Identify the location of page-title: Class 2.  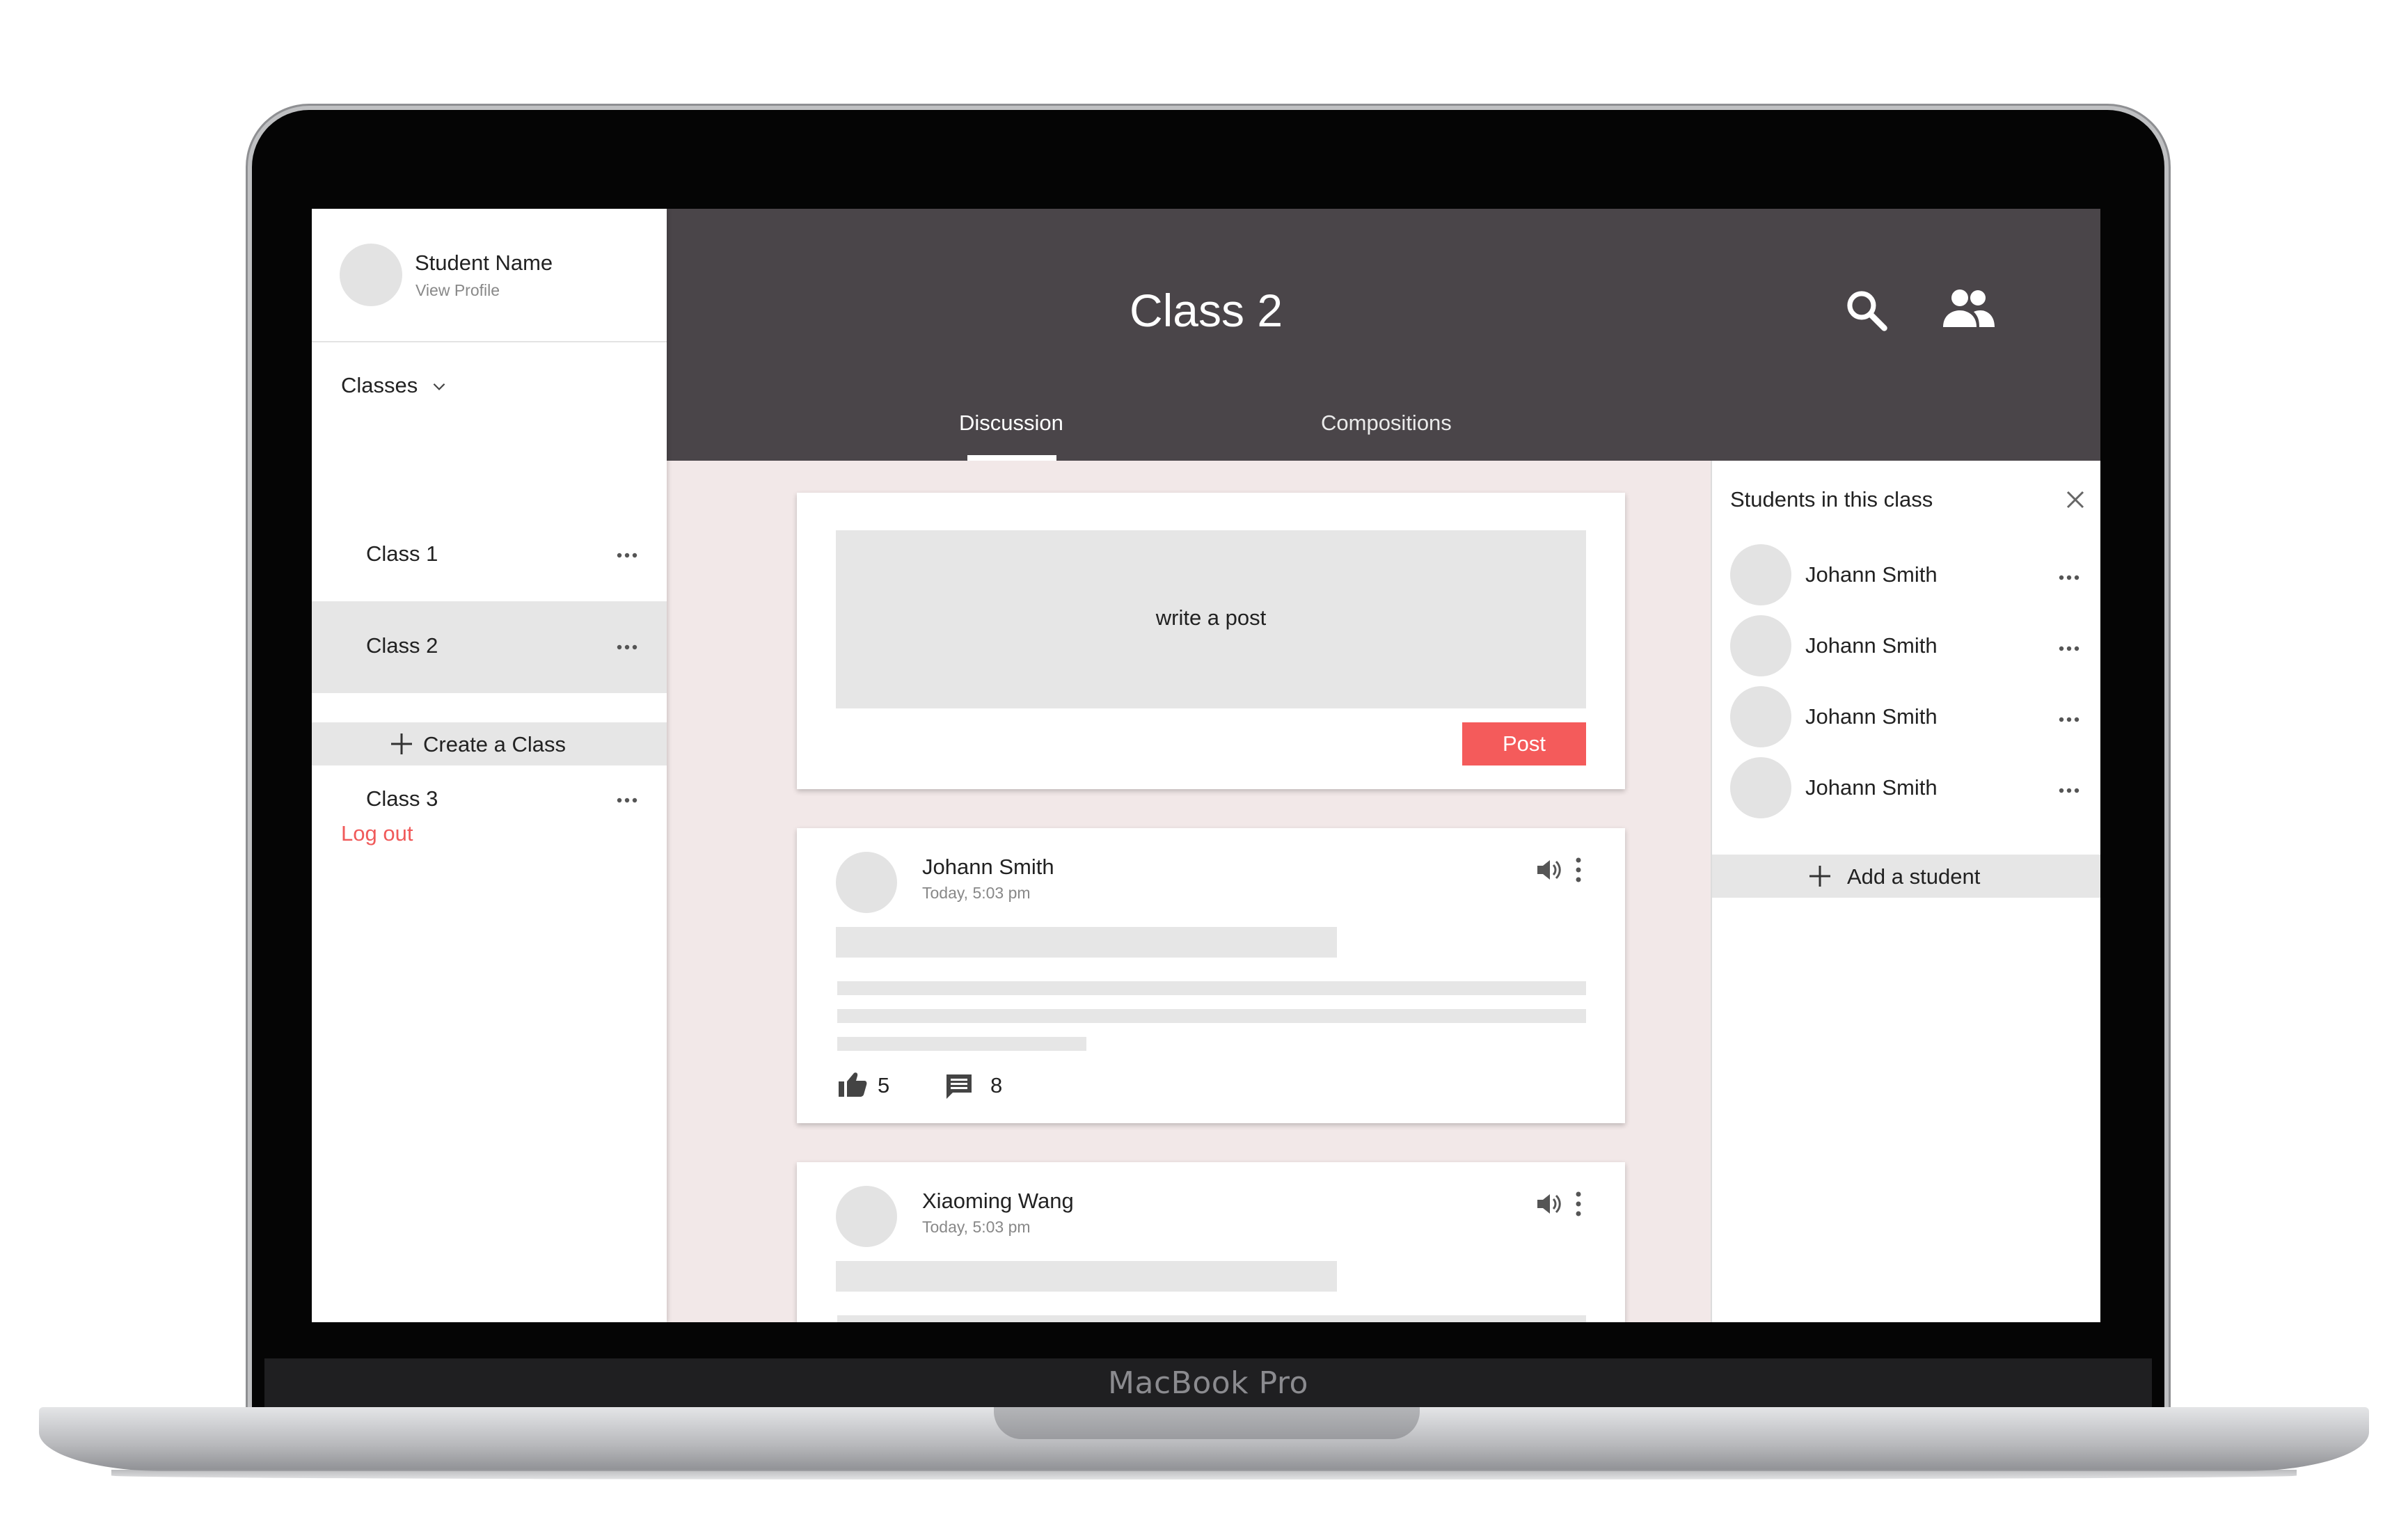
(1206, 310).